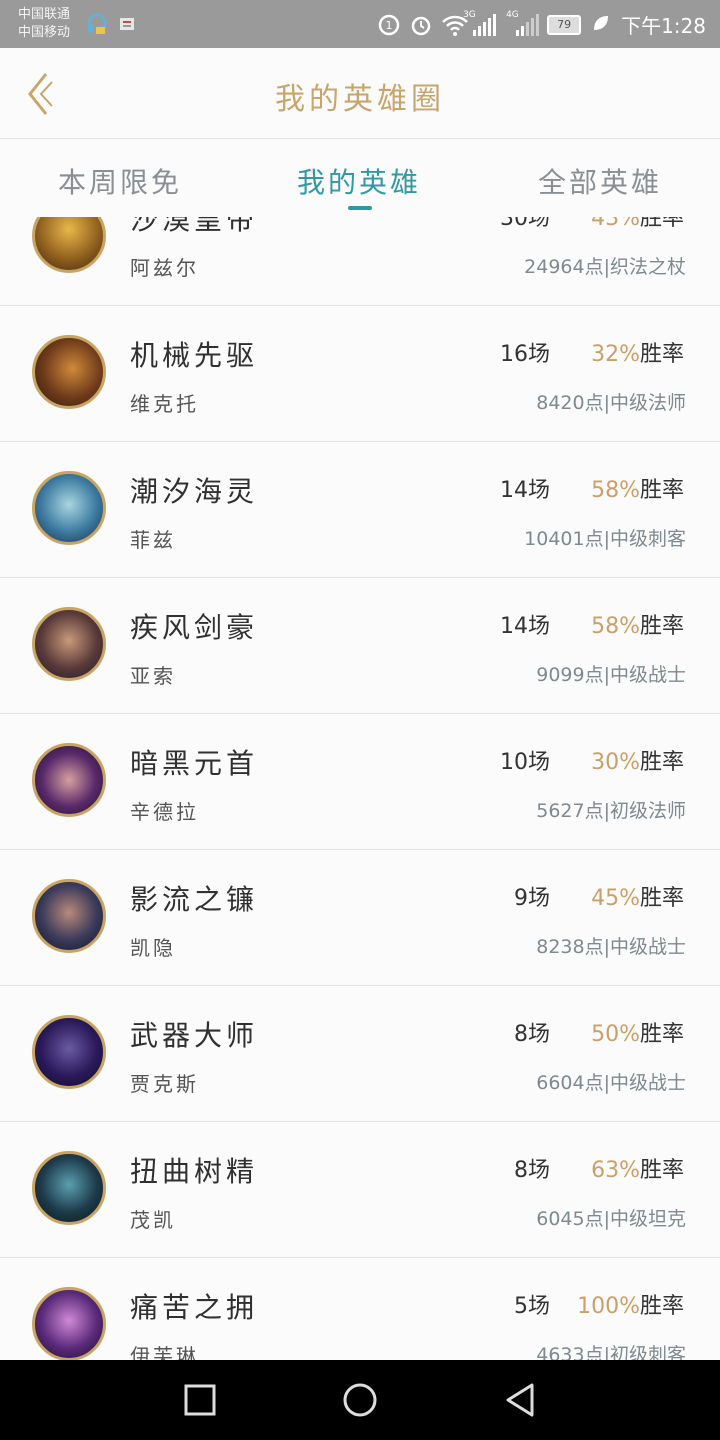 The image size is (720, 1440). I want to click on hero-name: 茂凯, so click(153, 1220).